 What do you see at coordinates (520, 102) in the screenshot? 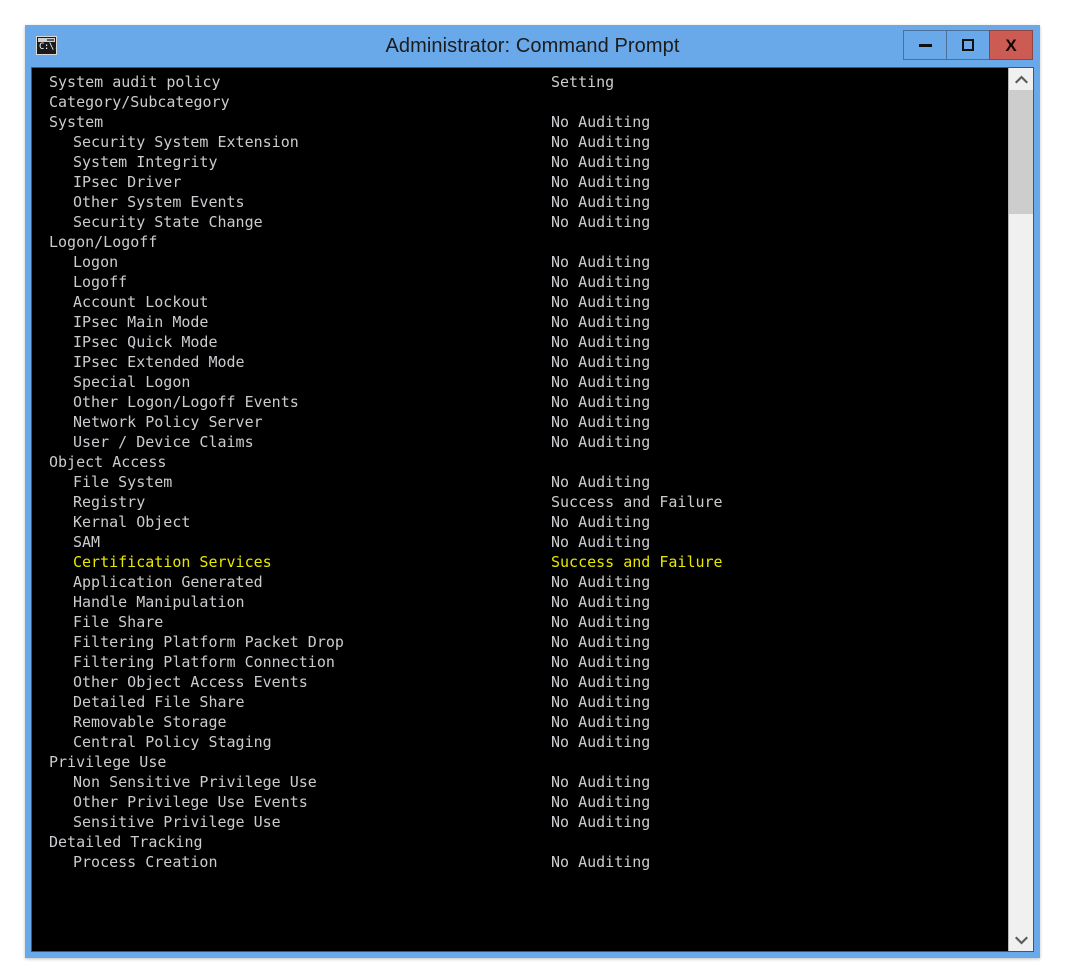
I see `console-row: Category/Subcategory` at bounding box center [520, 102].